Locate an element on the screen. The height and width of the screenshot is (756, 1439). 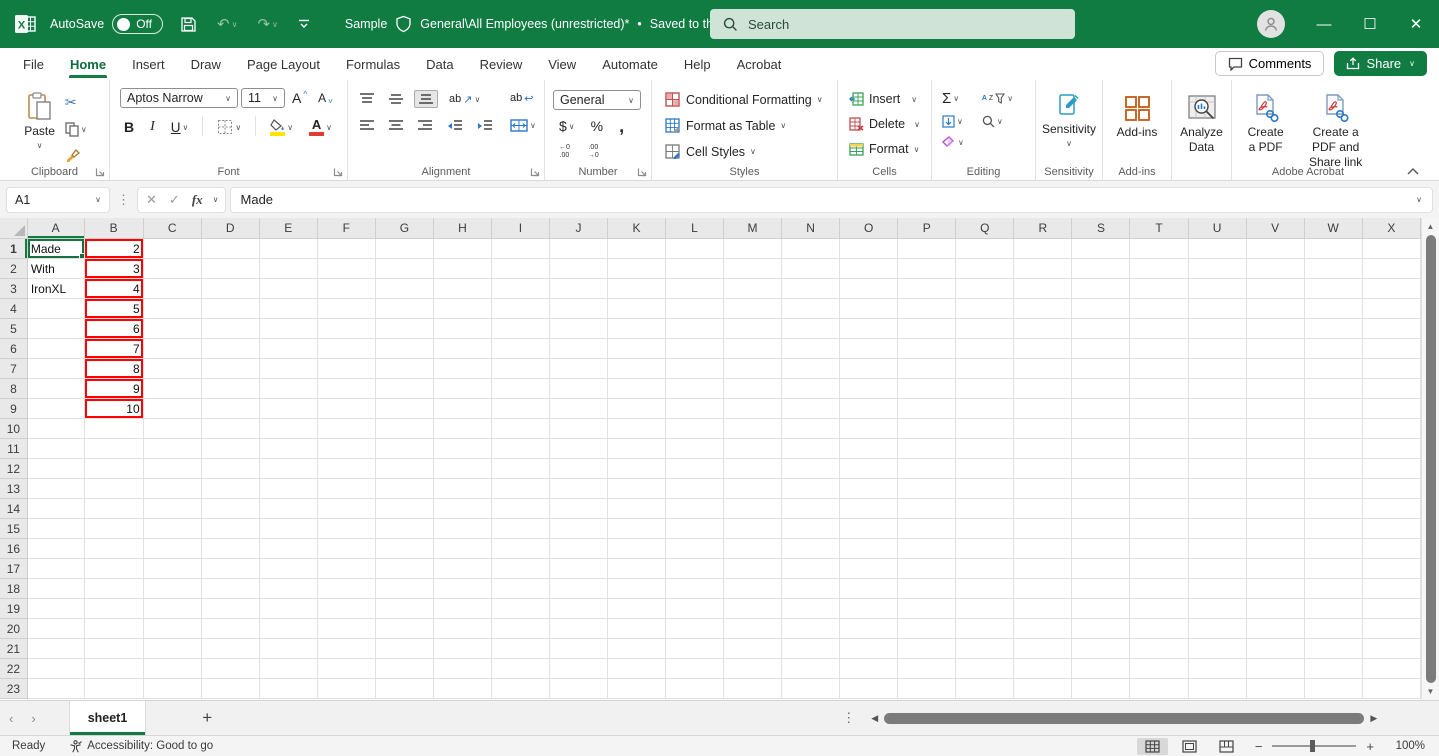
column-header-G: G is located at coordinates (404, 228).